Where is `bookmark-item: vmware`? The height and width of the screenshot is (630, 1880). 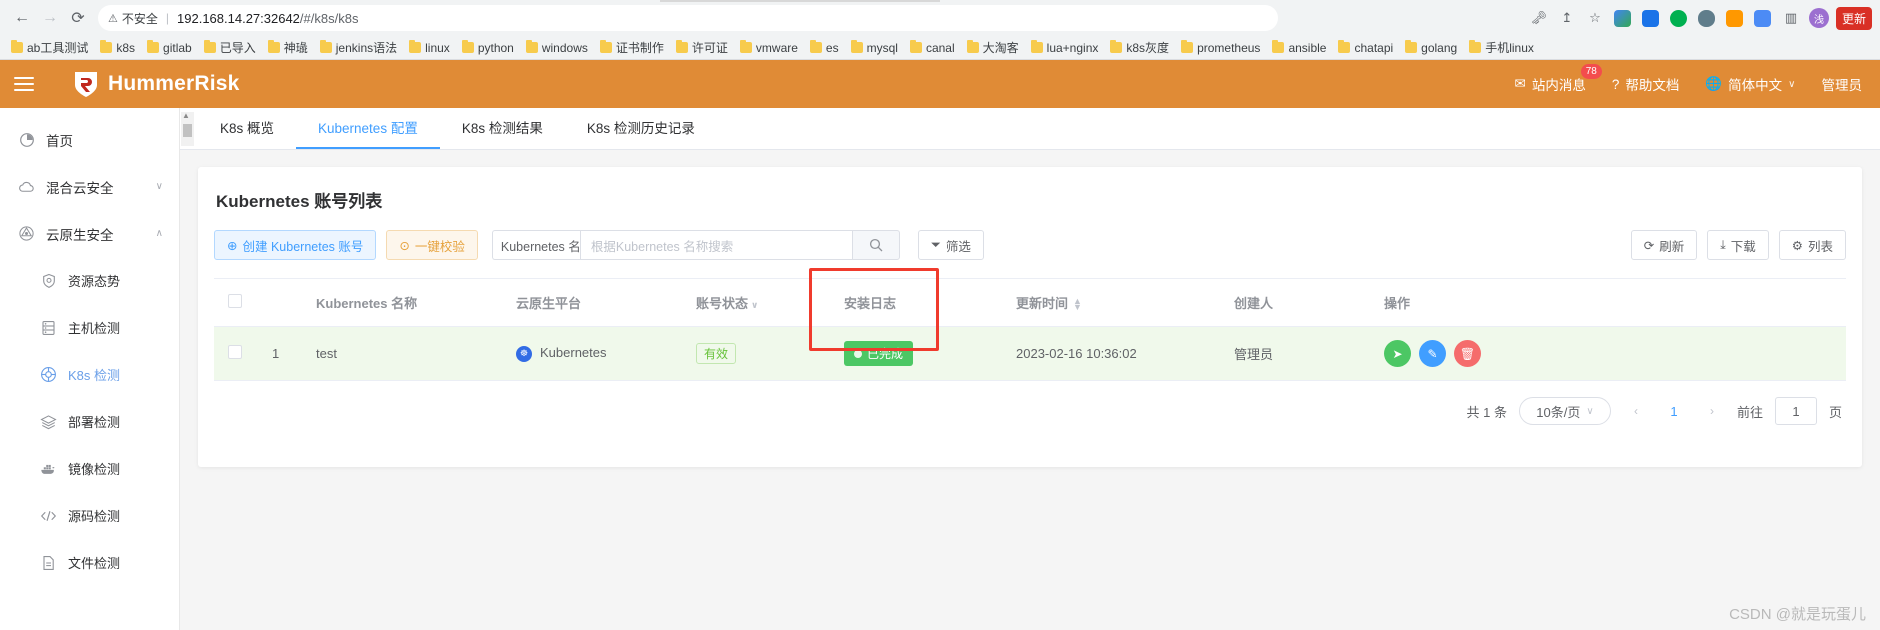
bookmark-item: vmware is located at coordinates (769, 48).